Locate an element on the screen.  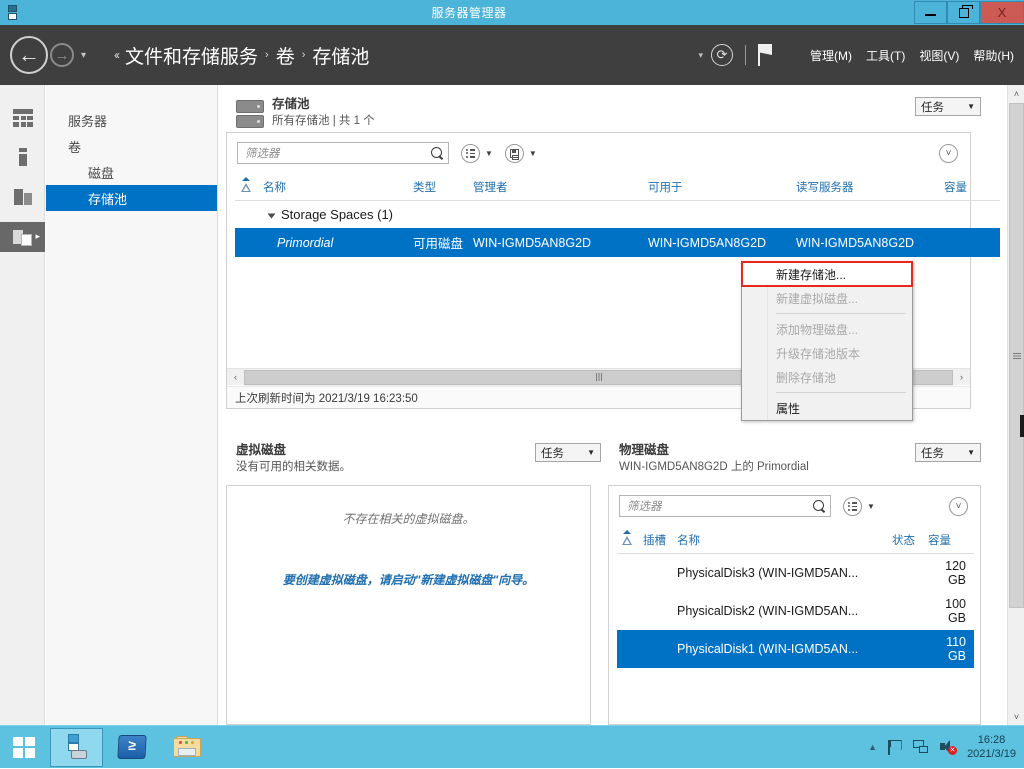
back-arrow-icon: ← is located at coordinates (29, 55).